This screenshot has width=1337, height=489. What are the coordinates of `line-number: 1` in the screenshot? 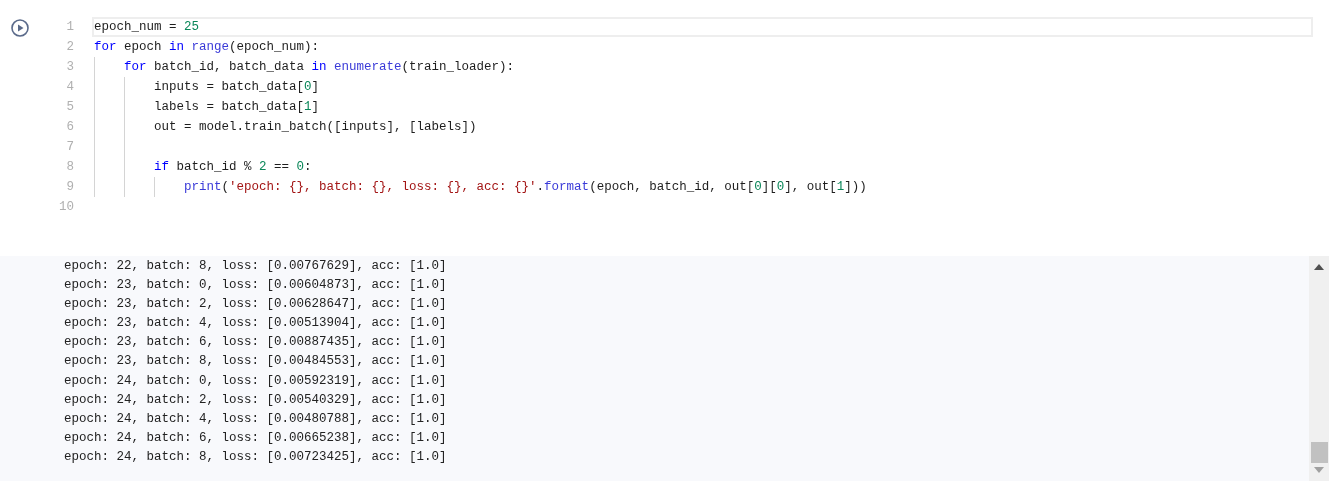 It's located at (69, 27).